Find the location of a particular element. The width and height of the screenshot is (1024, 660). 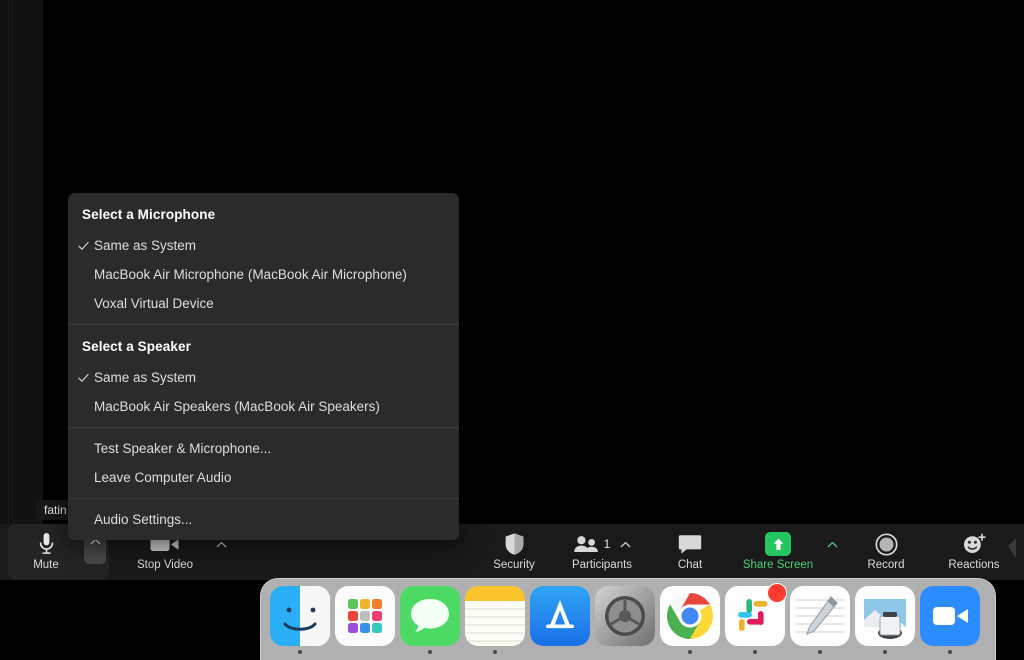

share-screen-button: Share Screen is located at coordinates (778, 552).